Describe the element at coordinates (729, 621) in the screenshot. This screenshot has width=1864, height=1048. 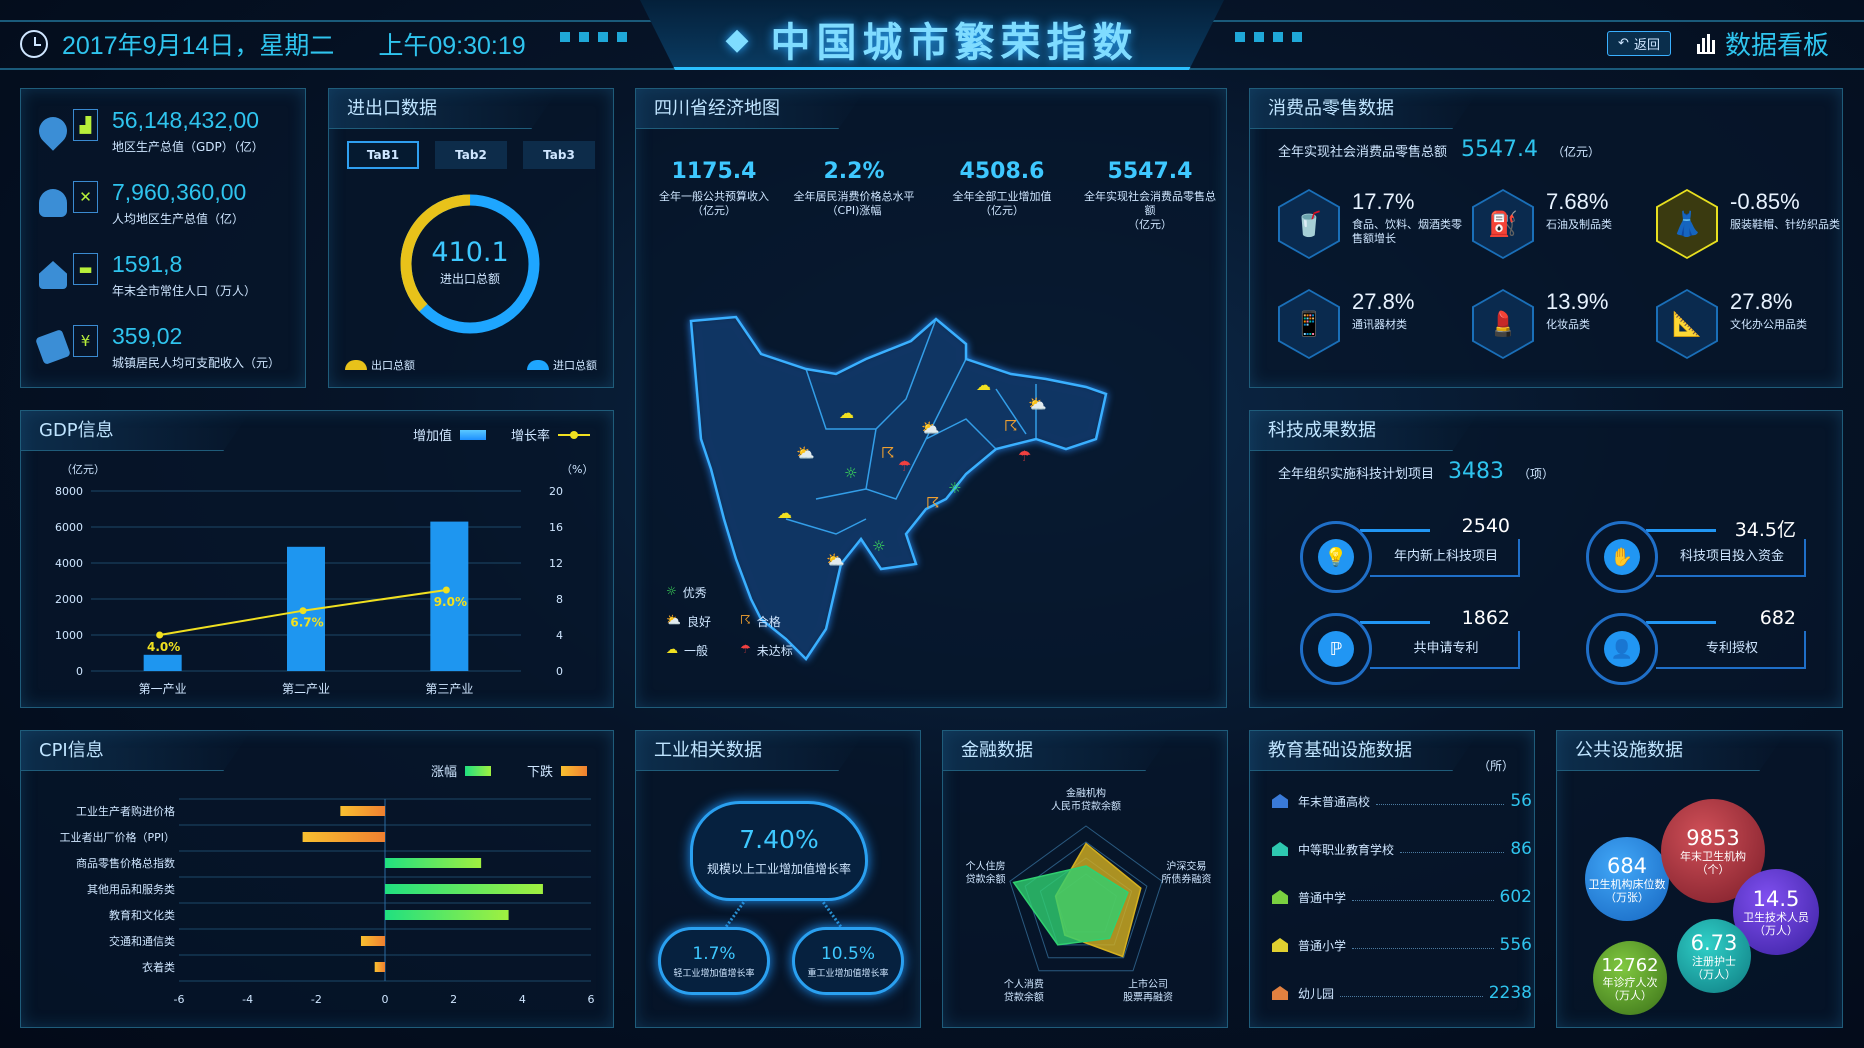
I see `map-legend: ☼ 优秀 ⛅ 良好 ☈ 合格 ☁ 一般 ☂ 未达标` at that location.